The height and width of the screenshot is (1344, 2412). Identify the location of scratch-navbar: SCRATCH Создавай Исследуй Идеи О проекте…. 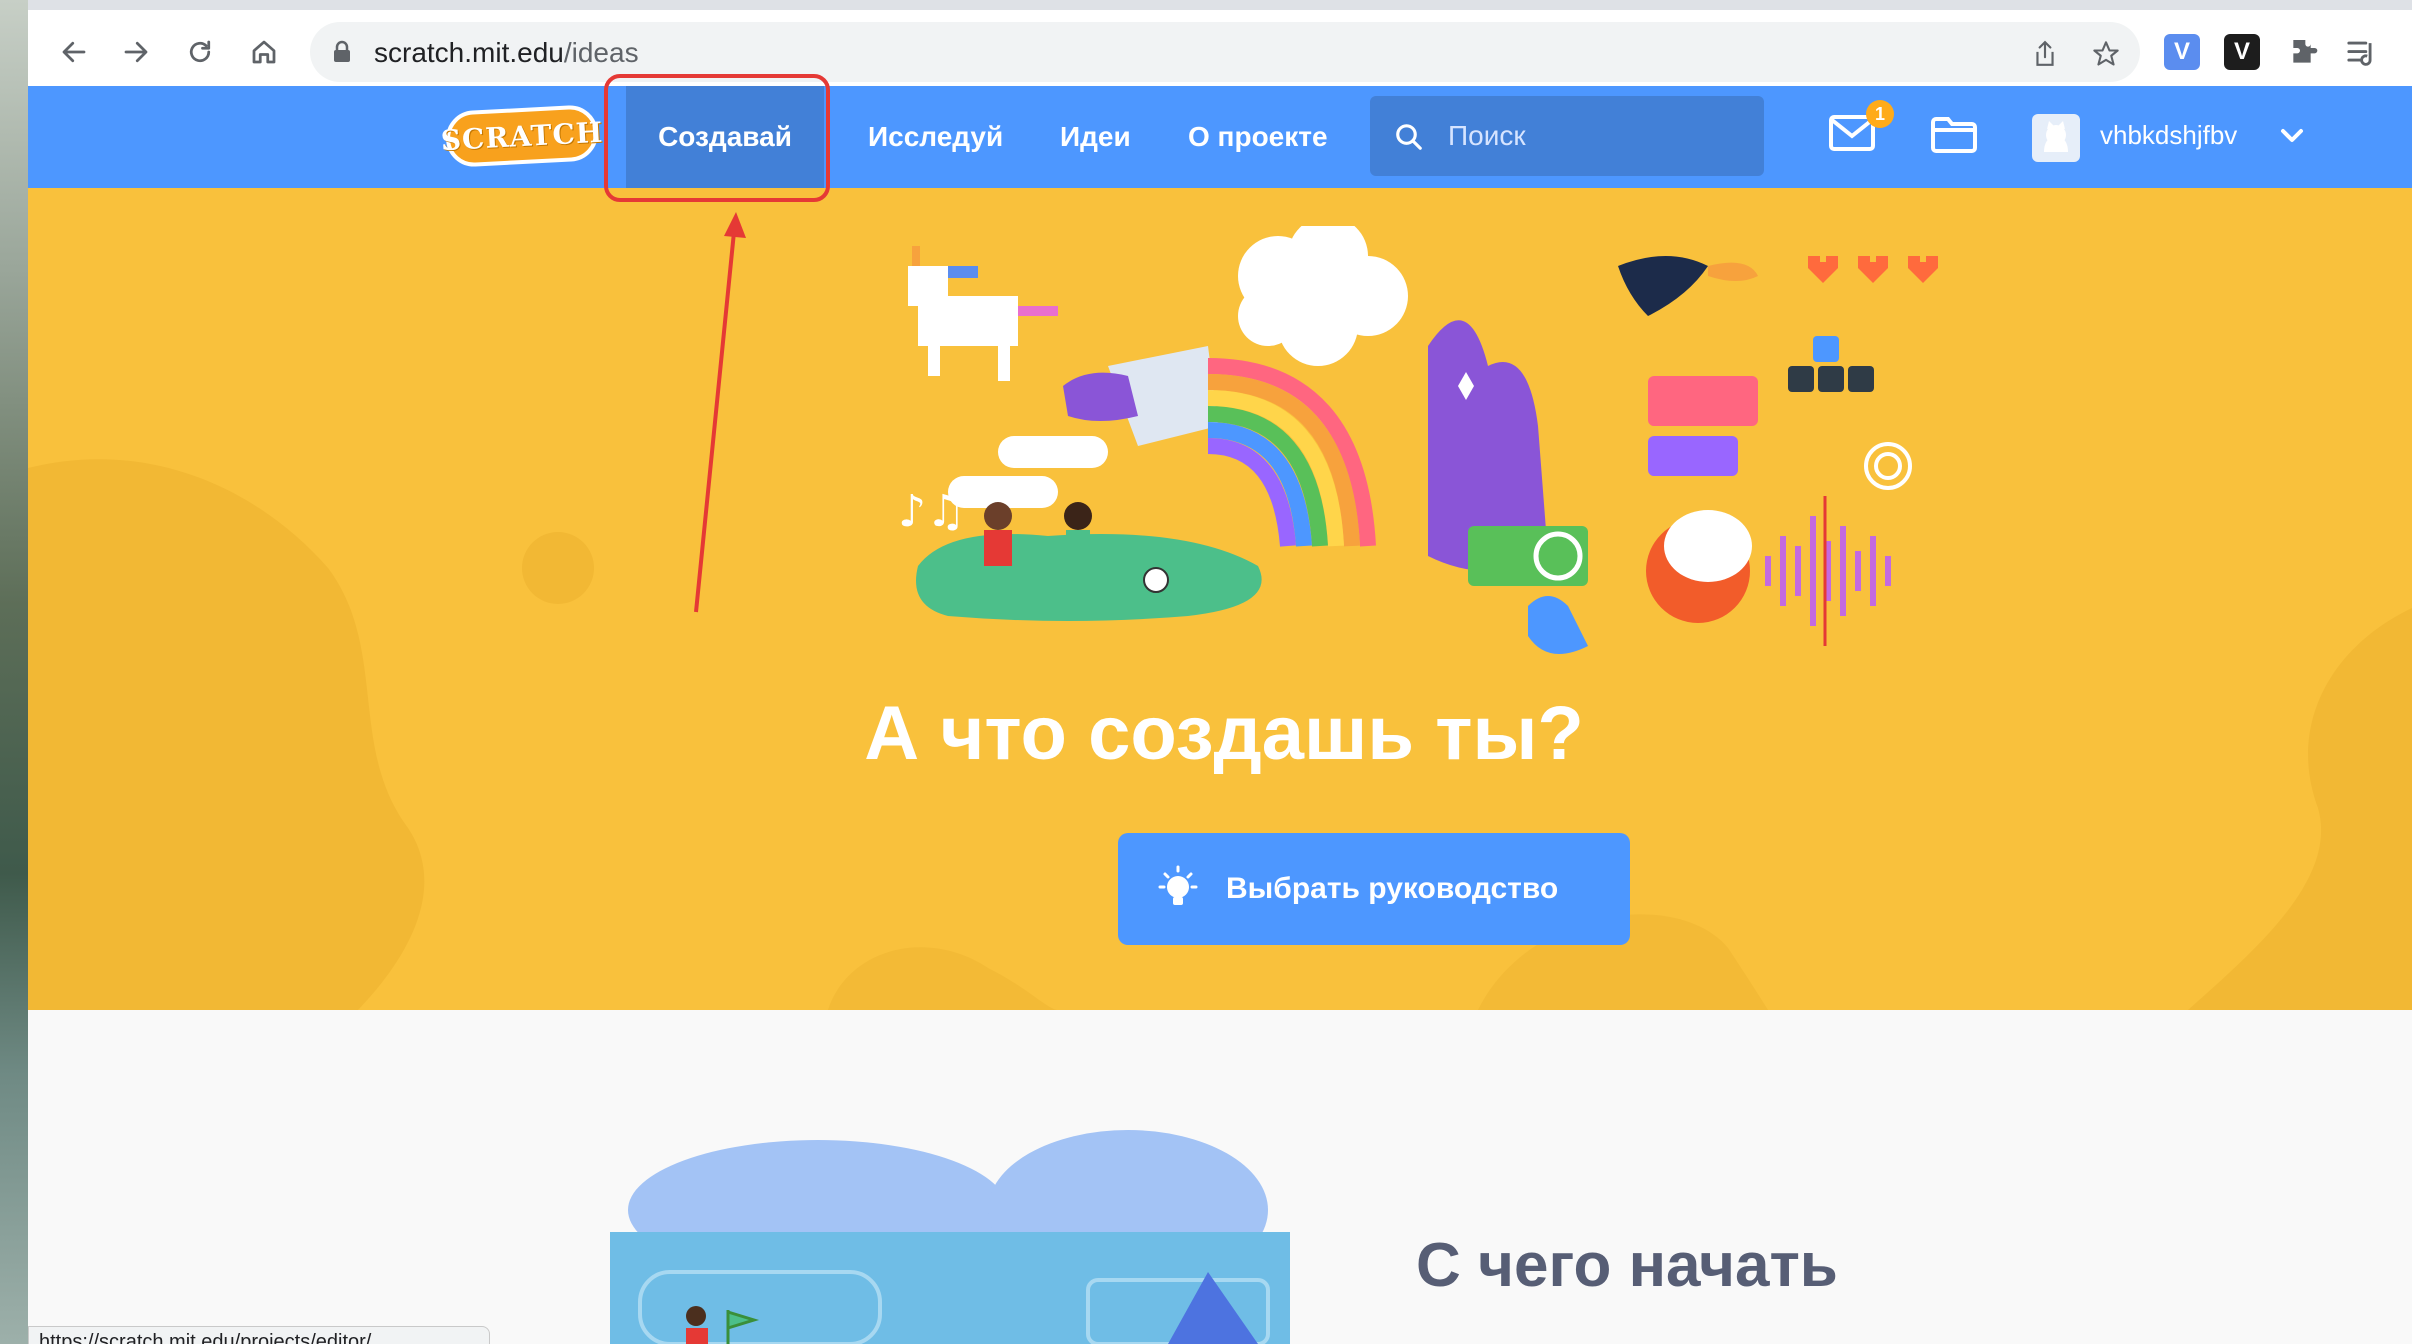
(1220, 137).